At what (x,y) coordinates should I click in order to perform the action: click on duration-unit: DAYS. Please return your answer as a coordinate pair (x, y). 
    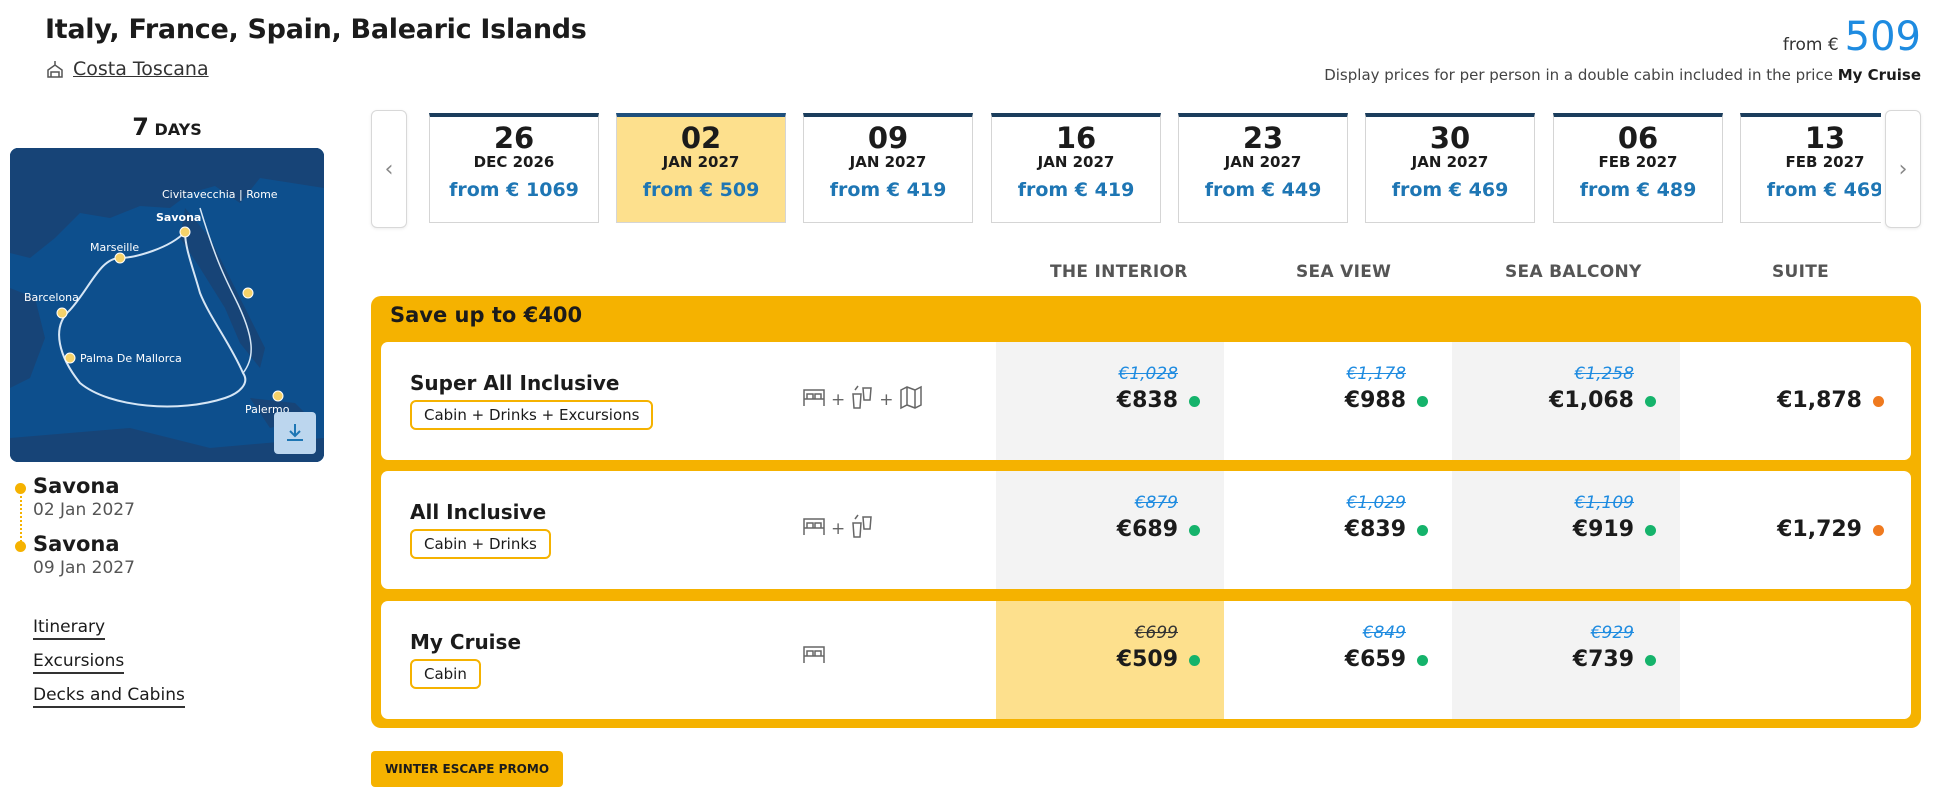
    Looking at the image, I should click on (178, 129).